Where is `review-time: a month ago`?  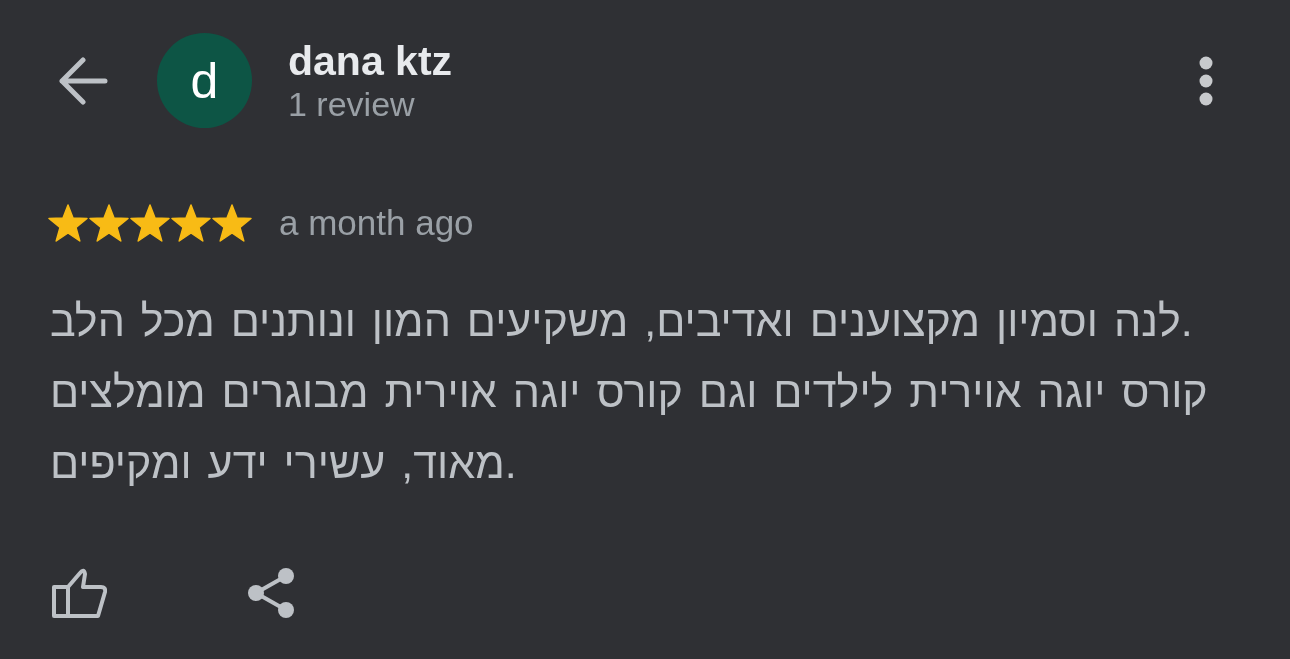
review-time: a month ago is located at coordinates (376, 223).